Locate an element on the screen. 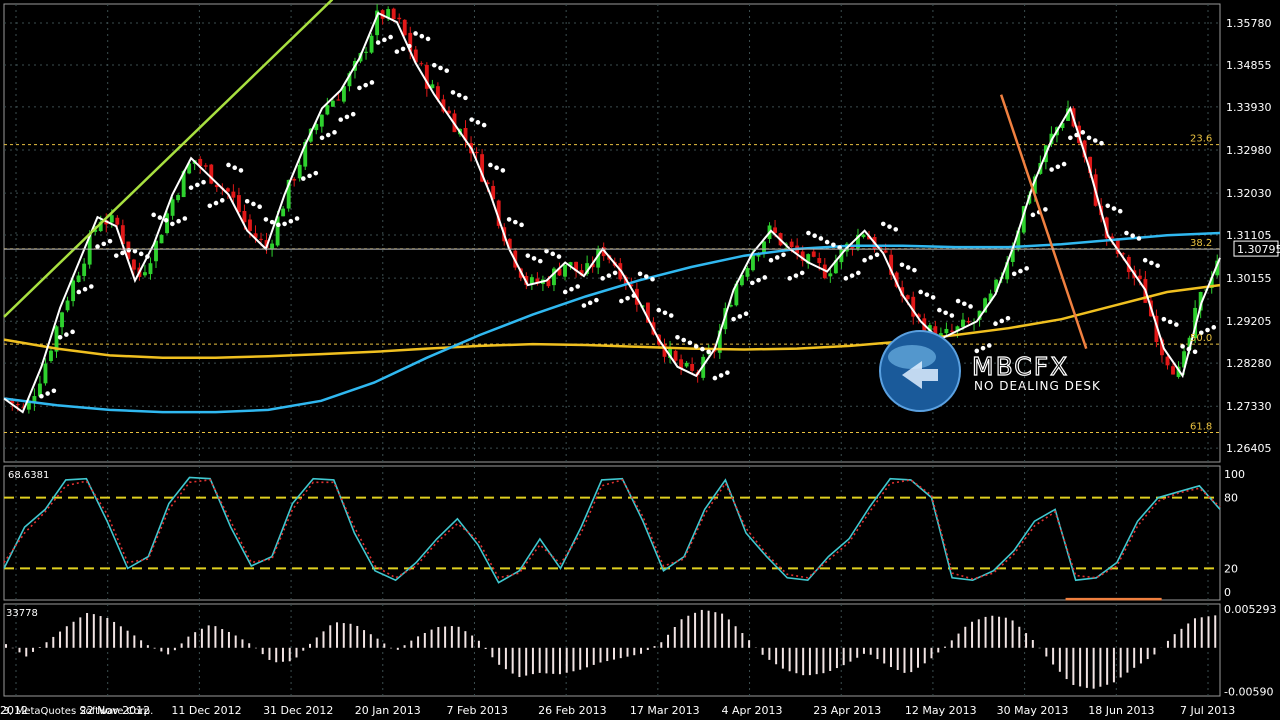  watermark-tagline: NO DEALING DESK is located at coordinates (1037, 386).